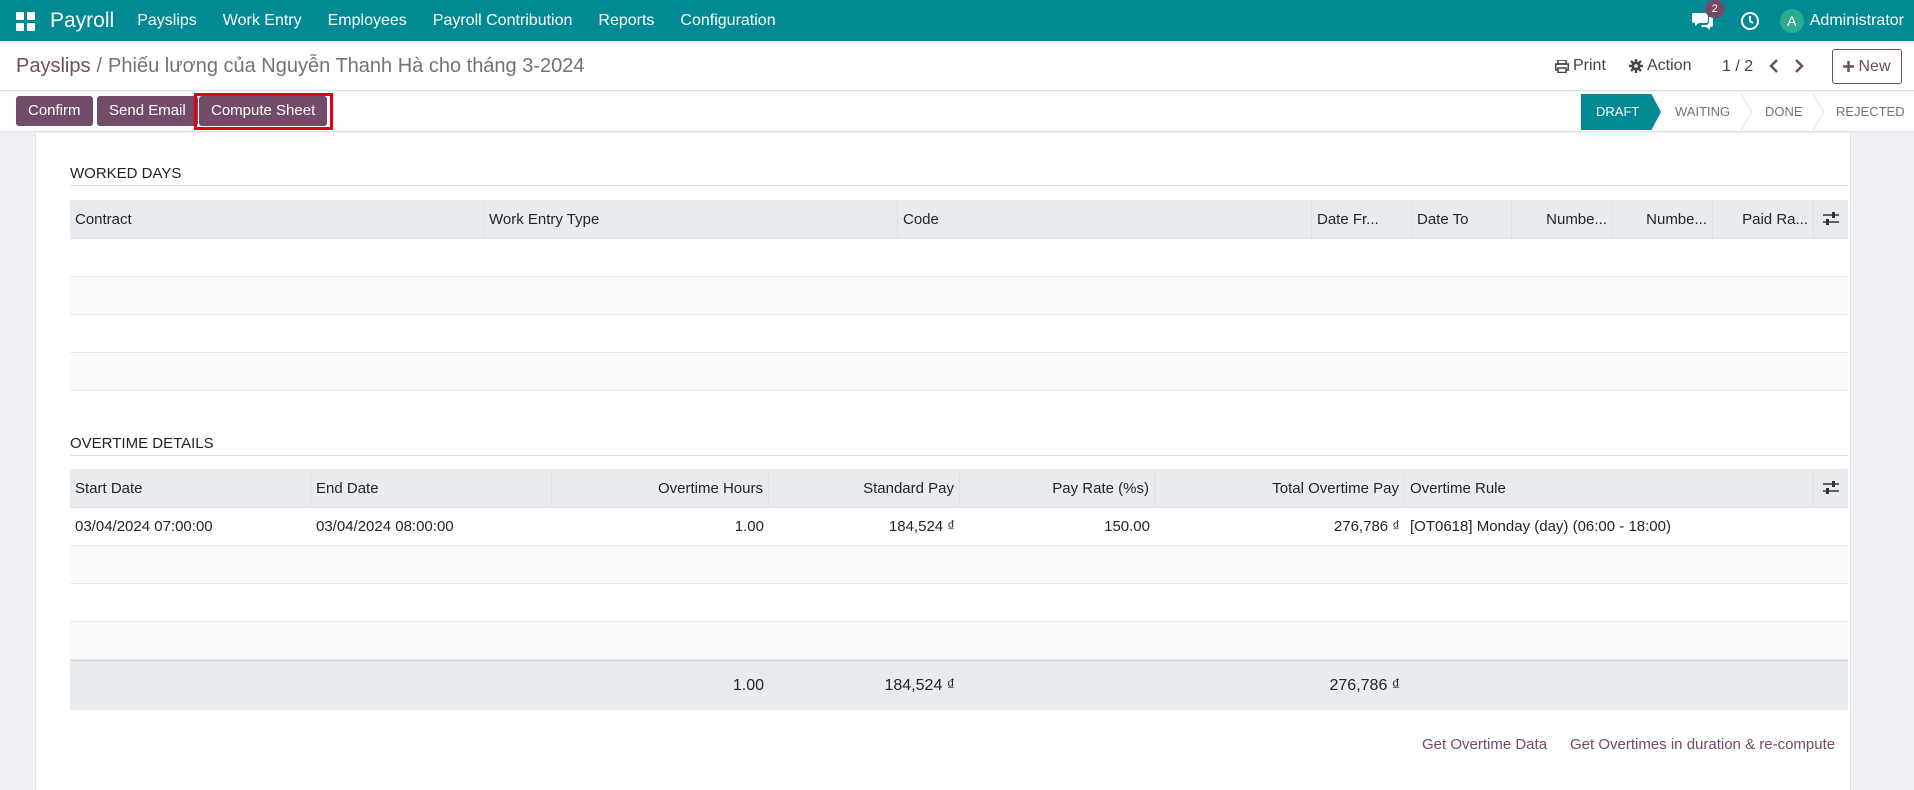 This screenshot has height=790, width=1914. Describe the element at coordinates (142, 443) in the screenshot. I see `overtime-details-title: Overtime Details` at that location.